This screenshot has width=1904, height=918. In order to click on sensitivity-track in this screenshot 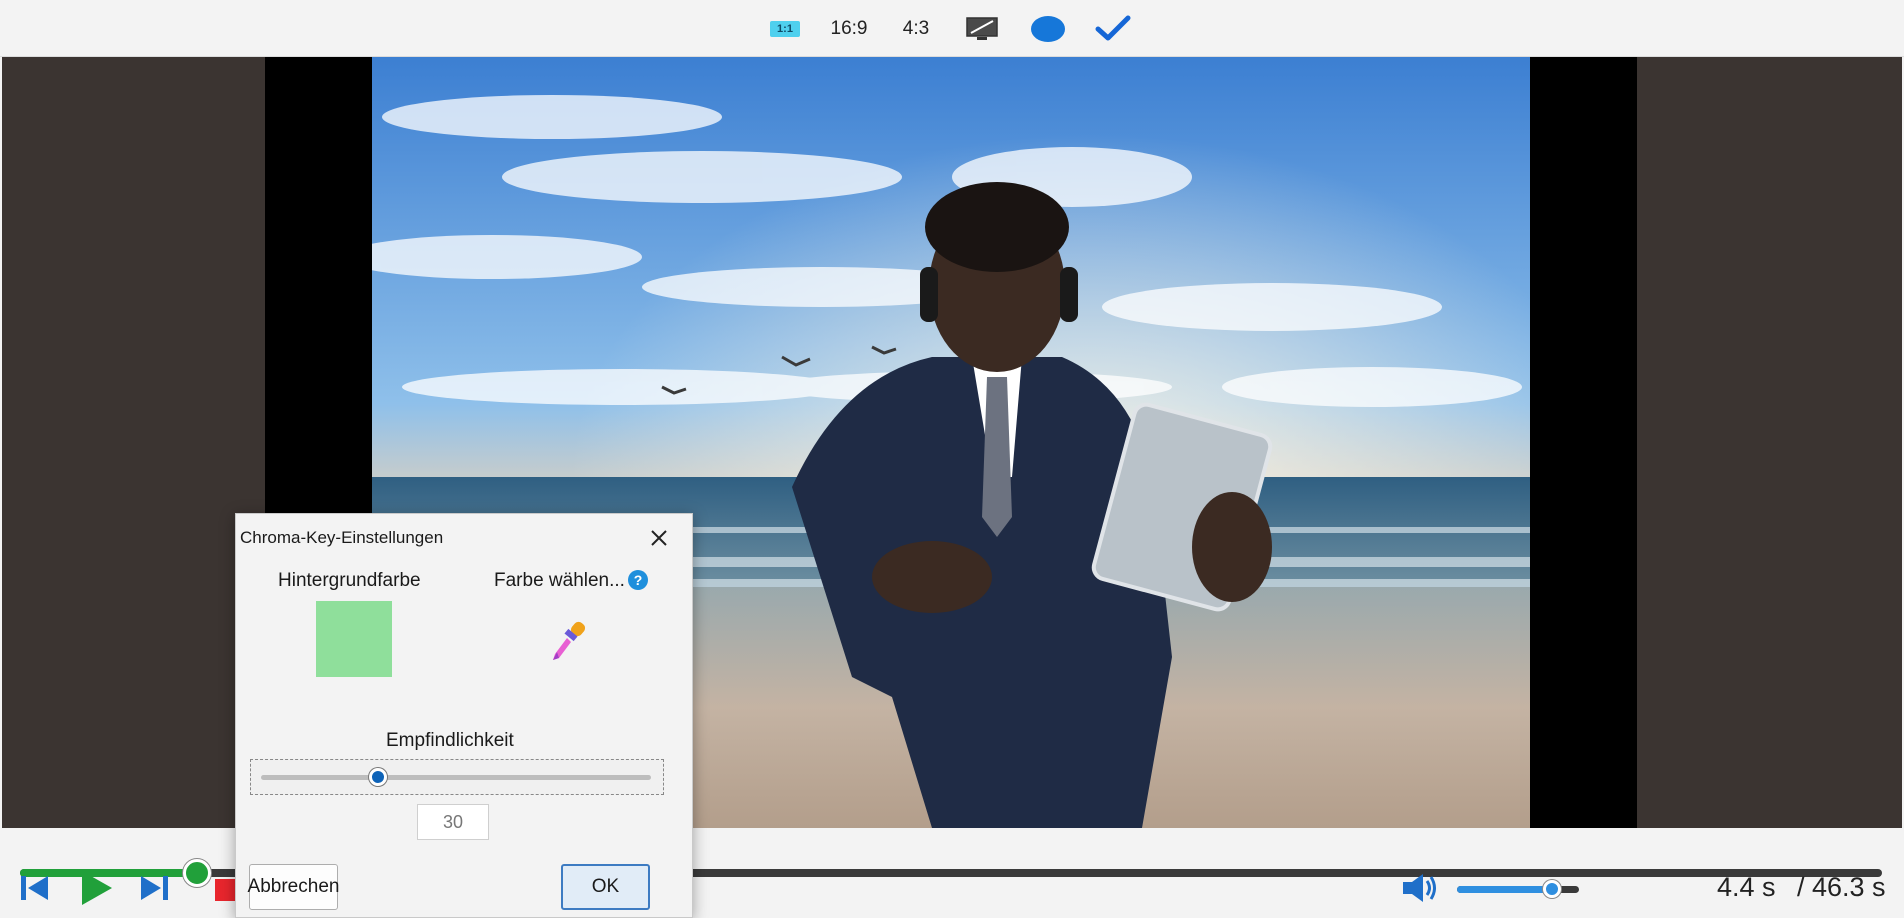, I will do `click(456, 777)`.